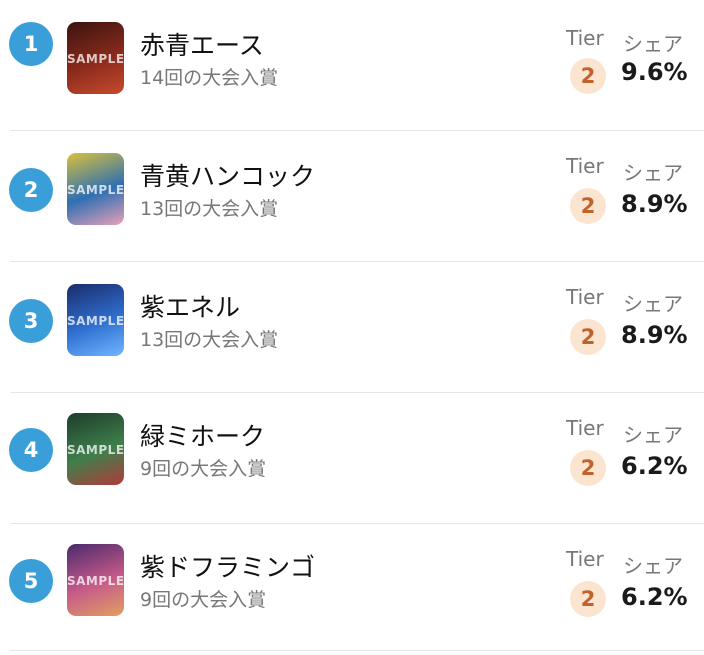 This screenshot has height=655, width=704. Describe the element at coordinates (228, 176) in the screenshot. I see `deck-name: 青黄ハンコック` at that location.